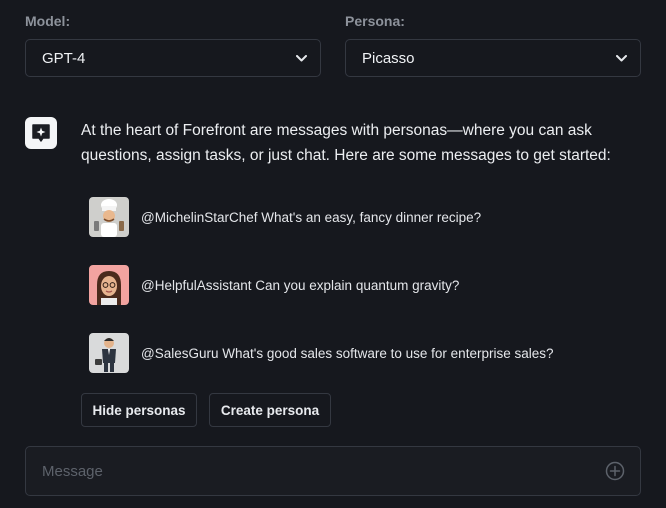 The width and height of the screenshot is (666, 508). Describe the element at coordinates (493, 58) in the screenshot. I see `persona-select: Picasso` at that location.